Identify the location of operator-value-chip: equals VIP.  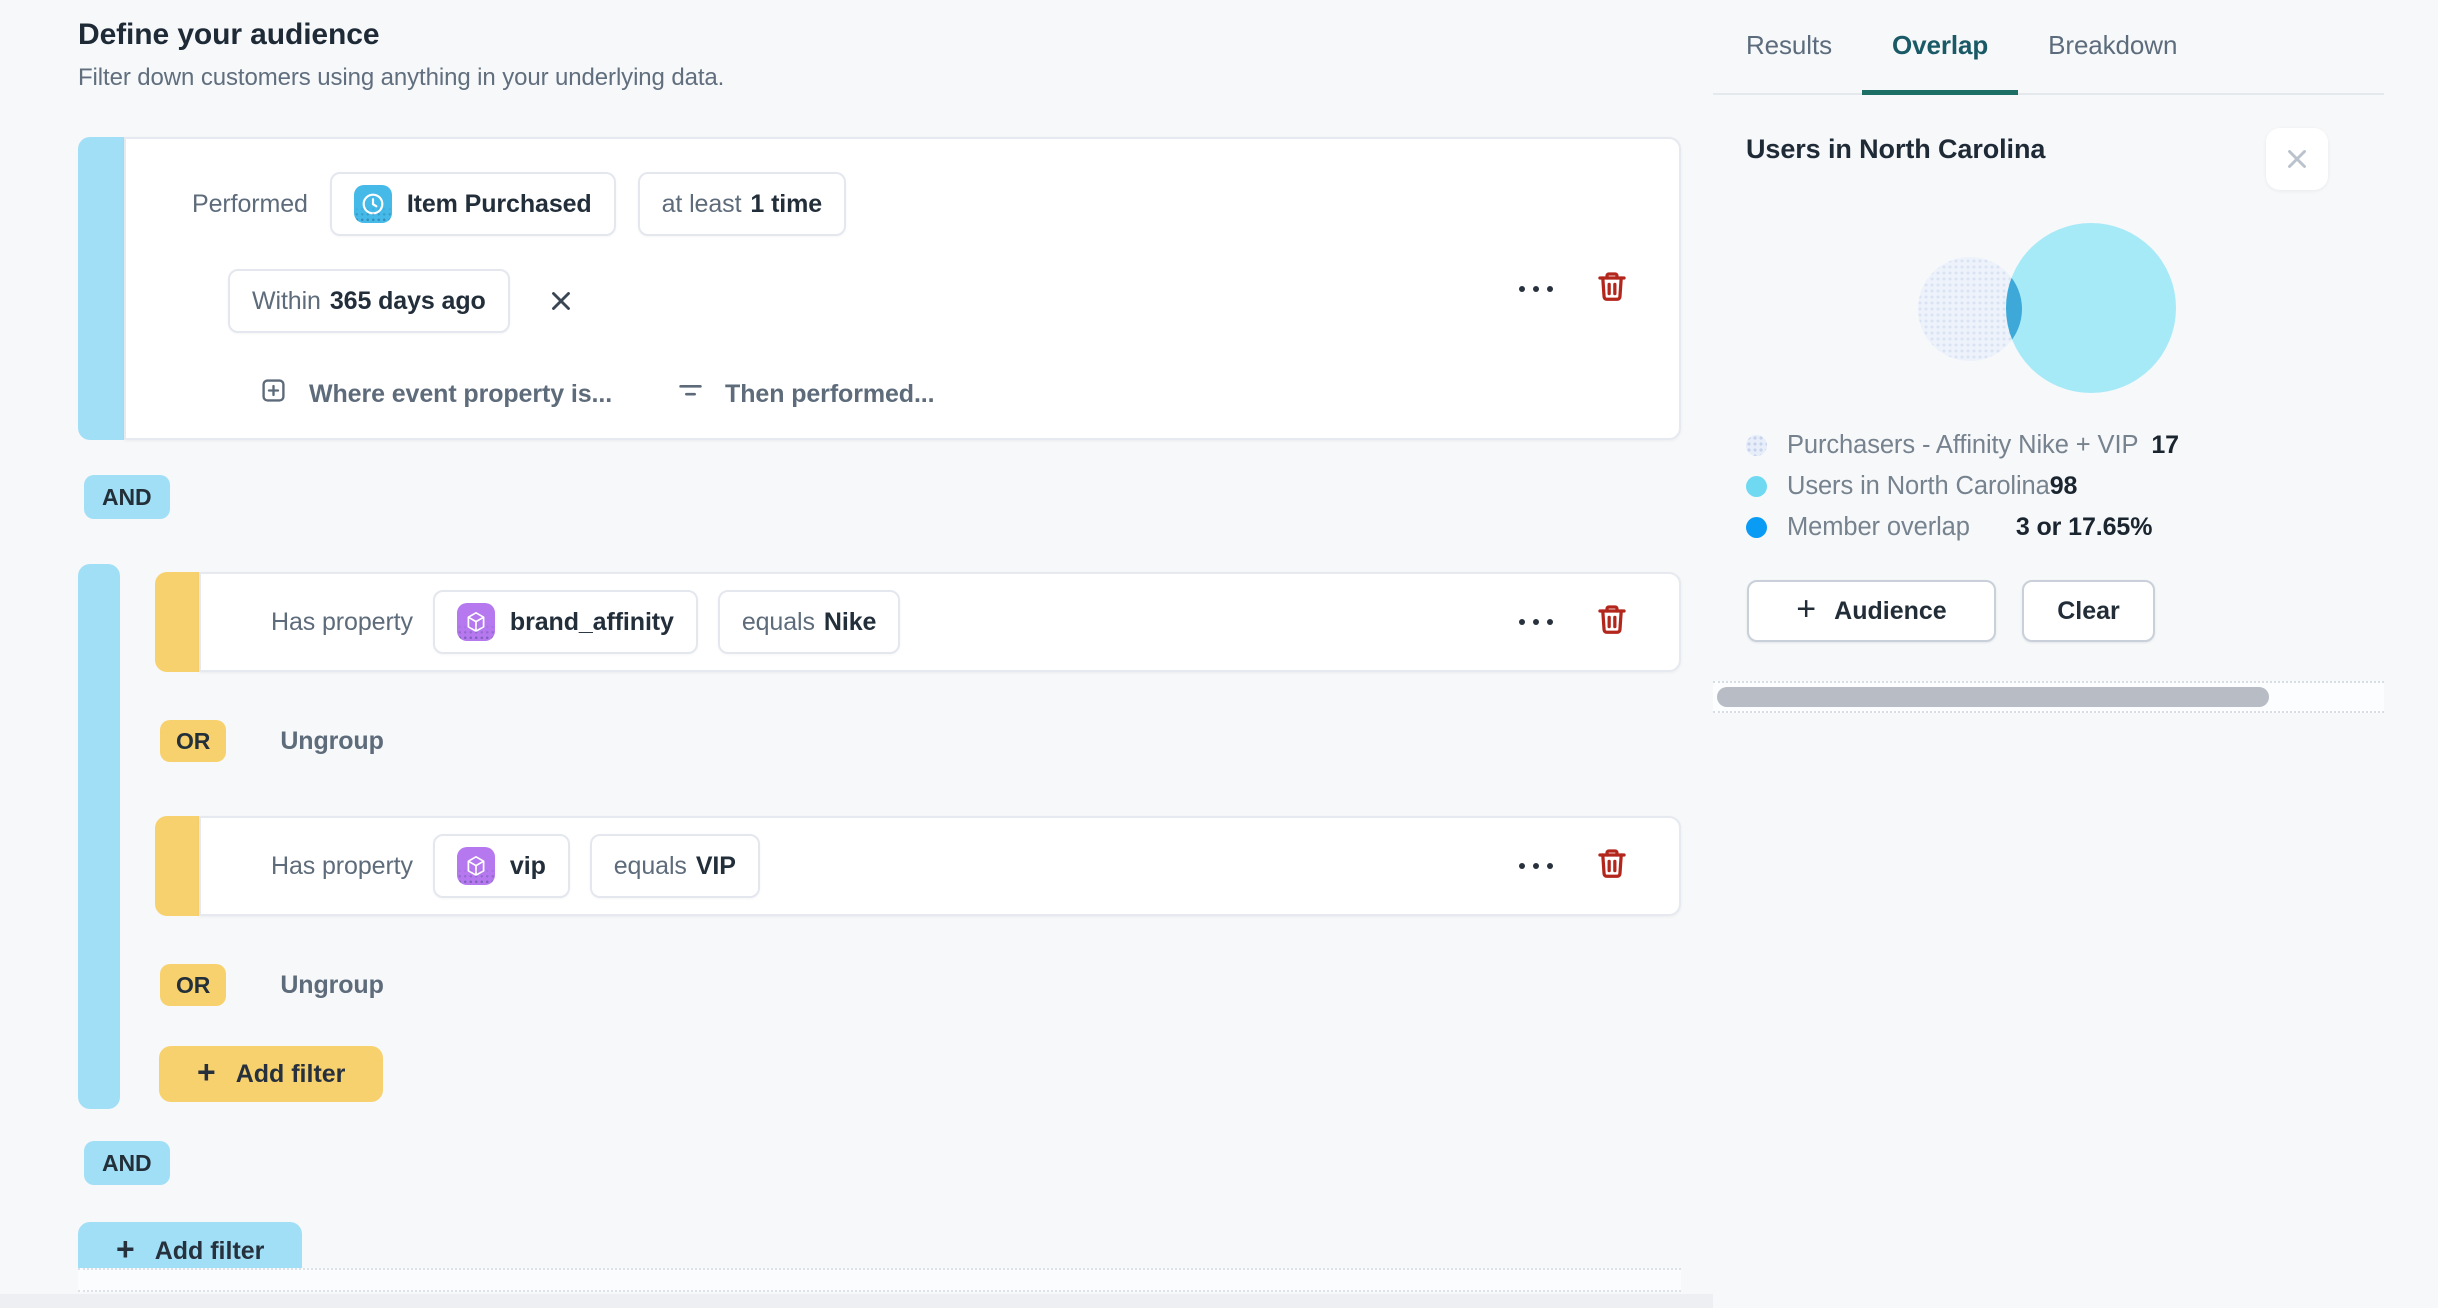
(674, 866).